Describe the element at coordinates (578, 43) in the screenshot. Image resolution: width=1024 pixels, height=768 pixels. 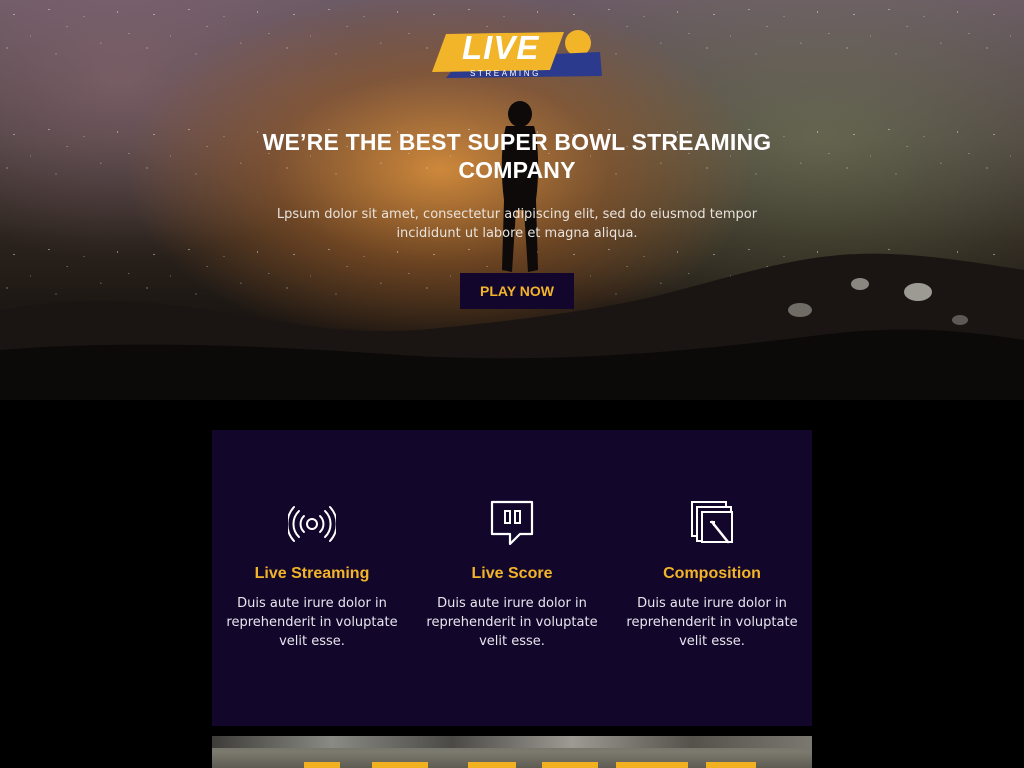
I see `logo-sun-icon` at that location.